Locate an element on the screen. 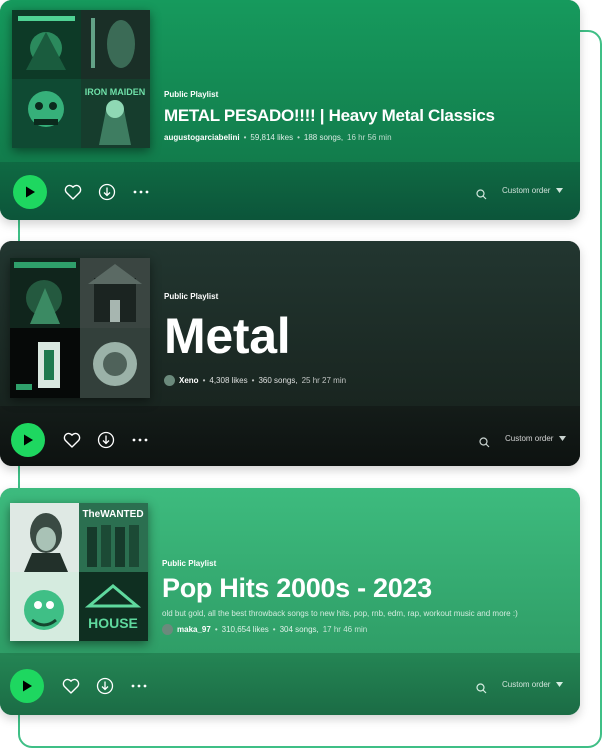  playlist-title: Metal is located at coordinates (227, 336).